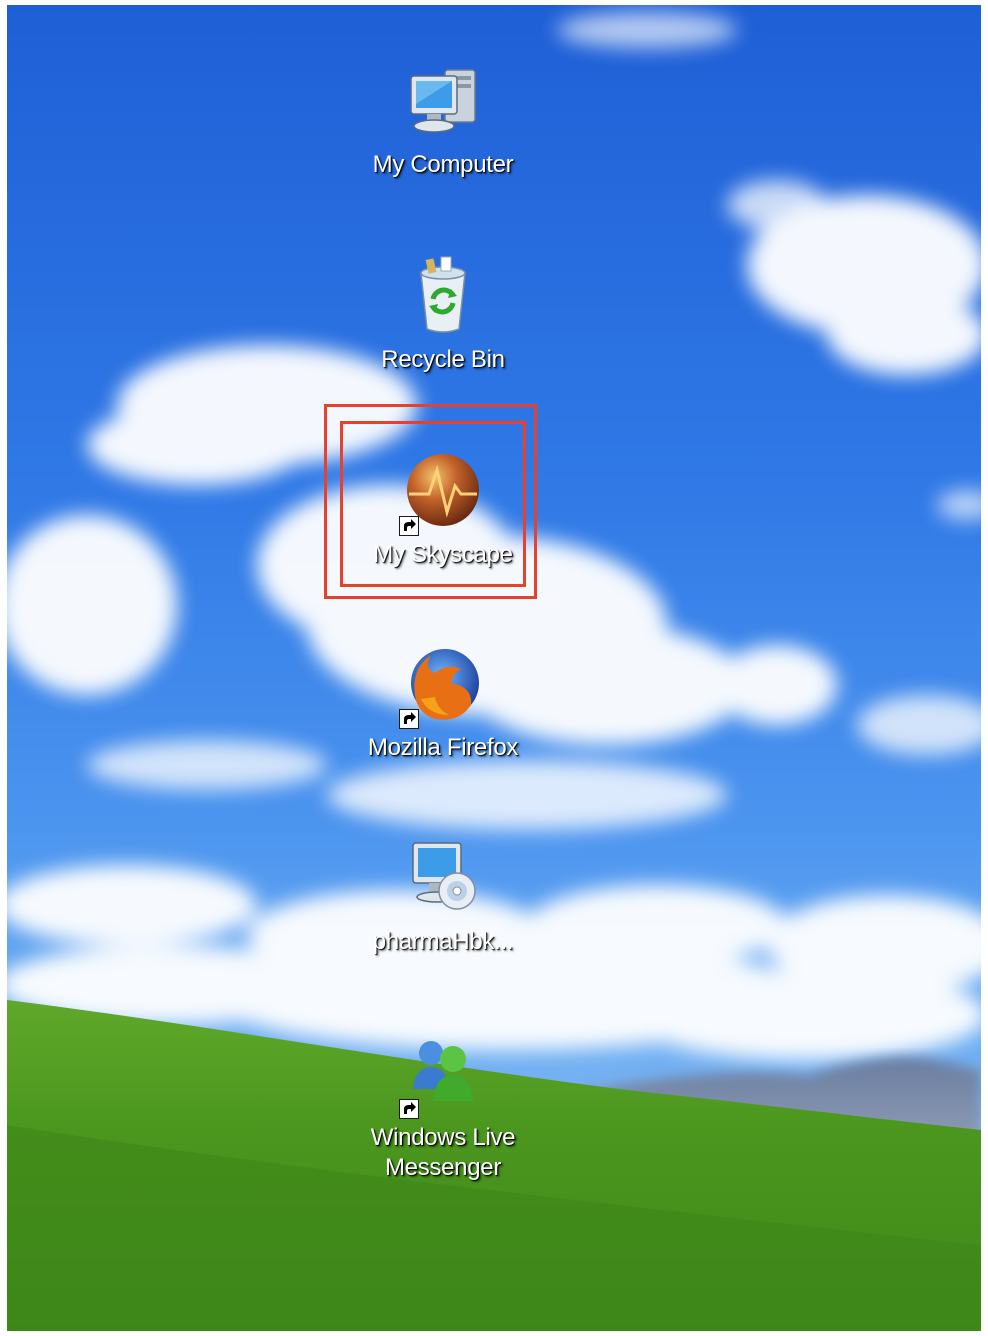 The width and height of the screenshot is (988, 1336). I want to click on desktop-icon-mozilla-firefox: Mozilla Firefox, so click(443, 703).